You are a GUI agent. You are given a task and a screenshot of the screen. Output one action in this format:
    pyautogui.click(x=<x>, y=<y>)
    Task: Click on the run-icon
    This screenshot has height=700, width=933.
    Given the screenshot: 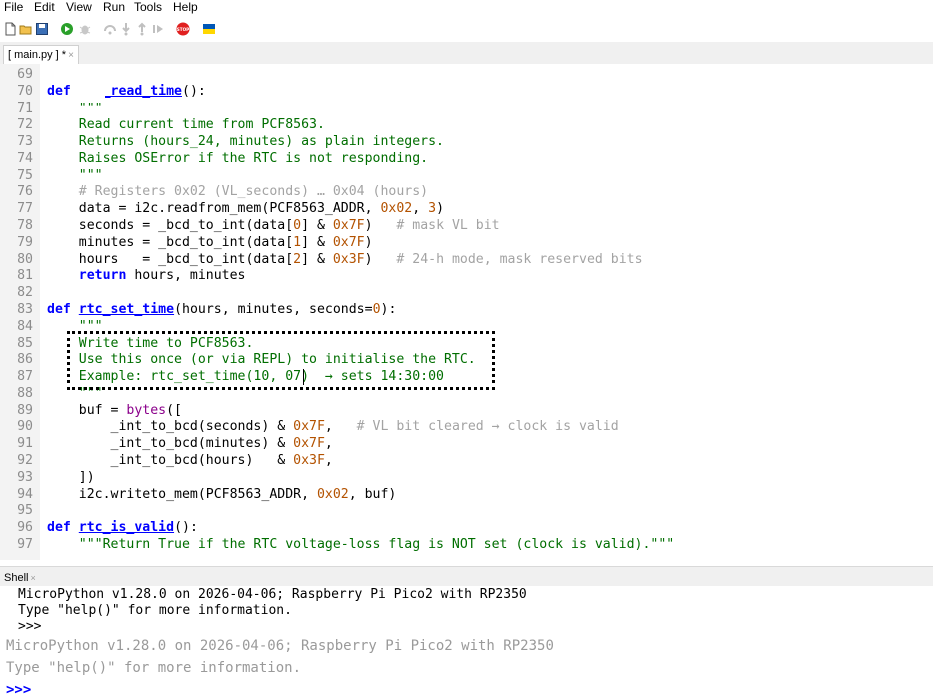 What is the action you would take?
    pyautogui.click(x=67, y=29)
    